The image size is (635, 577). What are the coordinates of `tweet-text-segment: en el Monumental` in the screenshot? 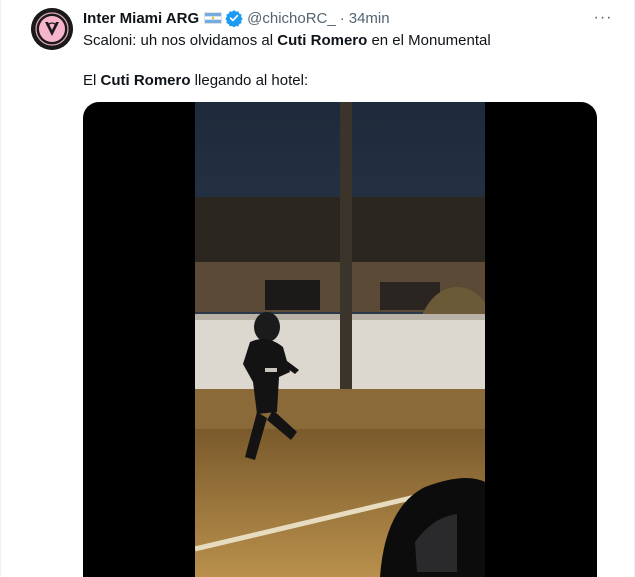 It's located at (429, 40).